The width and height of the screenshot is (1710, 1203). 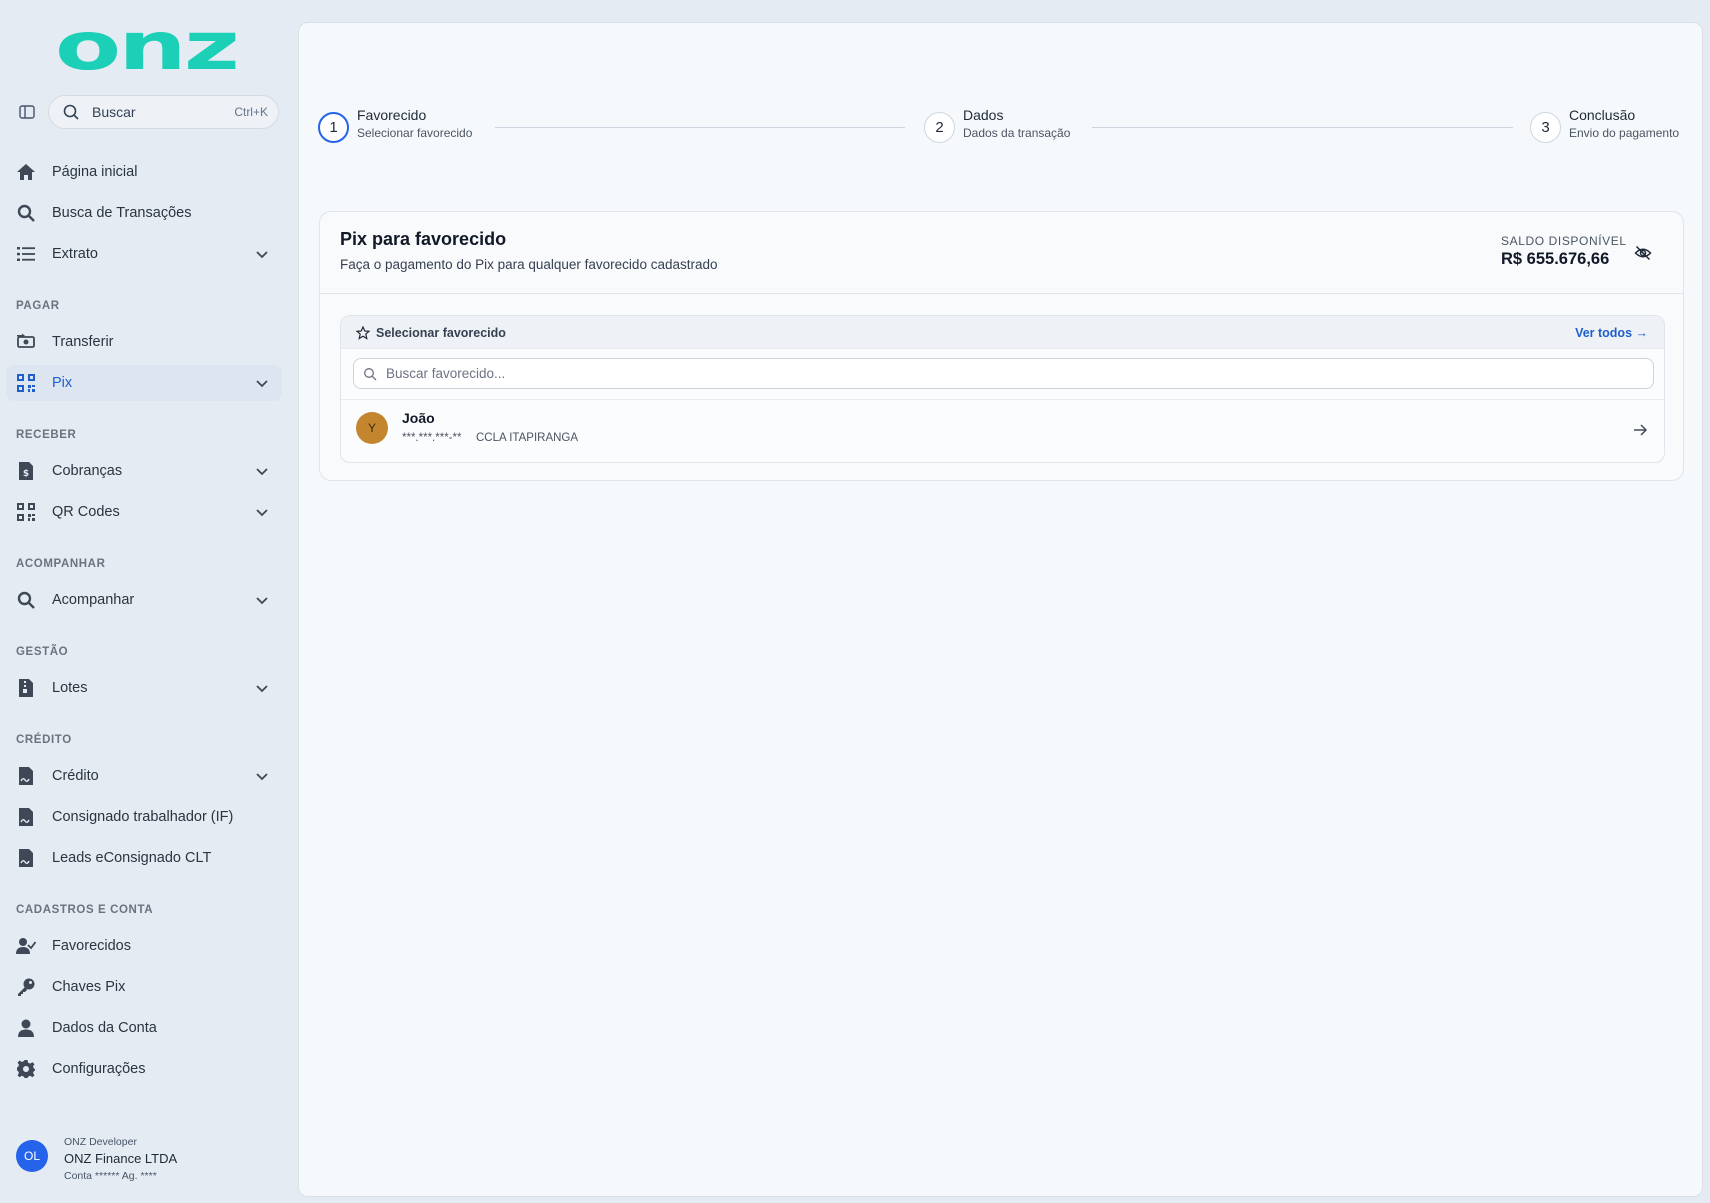 What do you see at coordinates (114, 112) in the screenshot?
I see `search-placeholder: Buscar` at bounding box center [114, 112].